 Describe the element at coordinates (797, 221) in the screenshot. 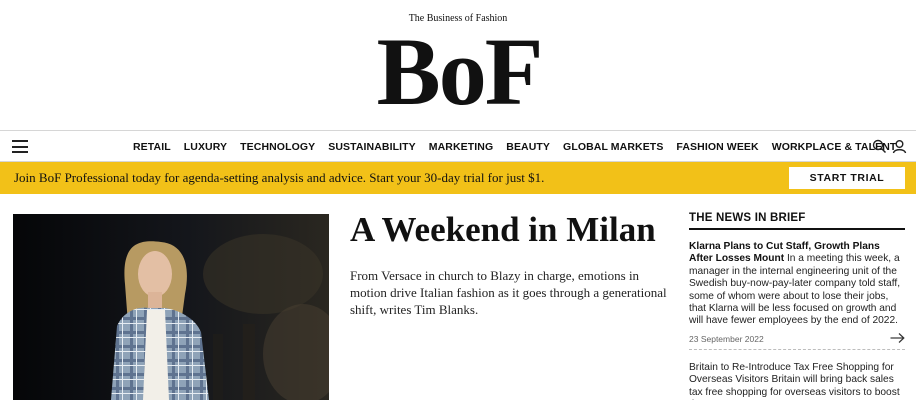

I see `news-in-brief-title: THE NEWS IN BRIEF` at that location.